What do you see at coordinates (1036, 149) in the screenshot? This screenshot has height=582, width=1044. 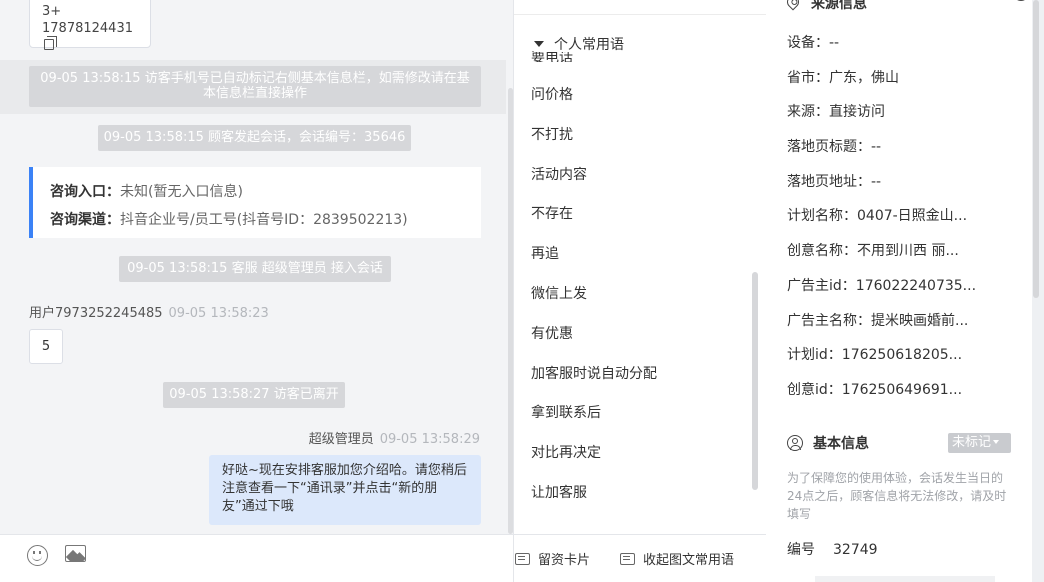 I see `info-scrollbar` at bounding box center [1036, 149].